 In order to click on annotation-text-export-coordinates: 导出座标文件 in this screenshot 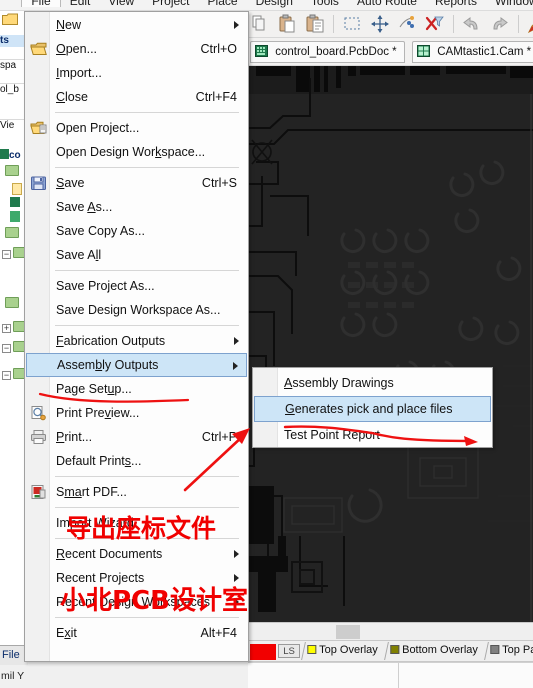, I will do `click(141, 528)`.